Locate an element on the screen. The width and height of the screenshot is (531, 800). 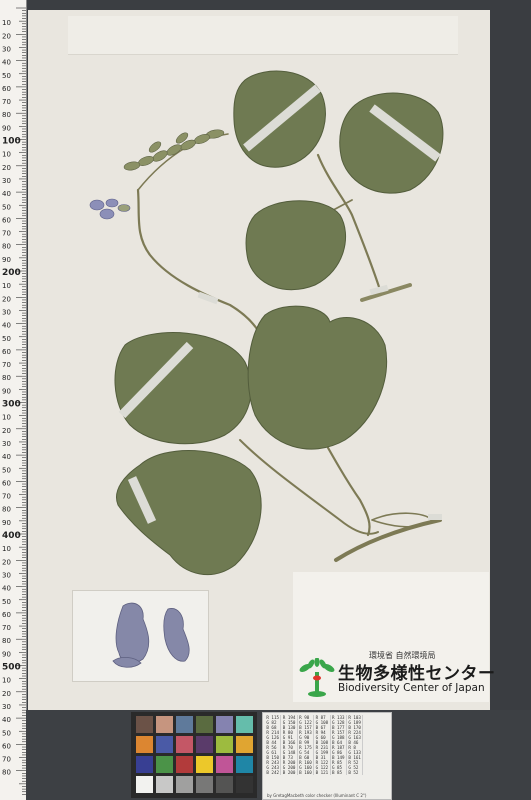
seed-packet is located at coordinates (140, 636).